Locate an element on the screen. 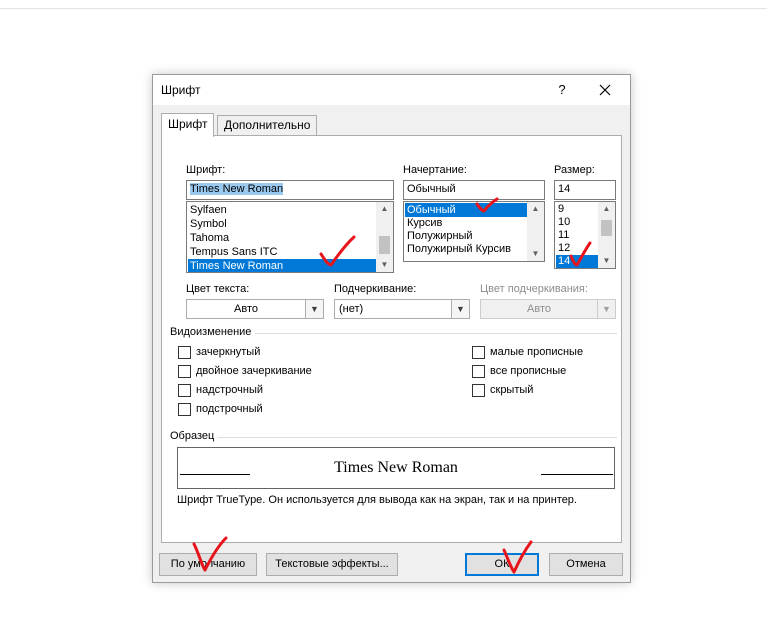 The width and height of the screenshot is (767, 641). ok-button: ОК is located at coordinates (502, 564).